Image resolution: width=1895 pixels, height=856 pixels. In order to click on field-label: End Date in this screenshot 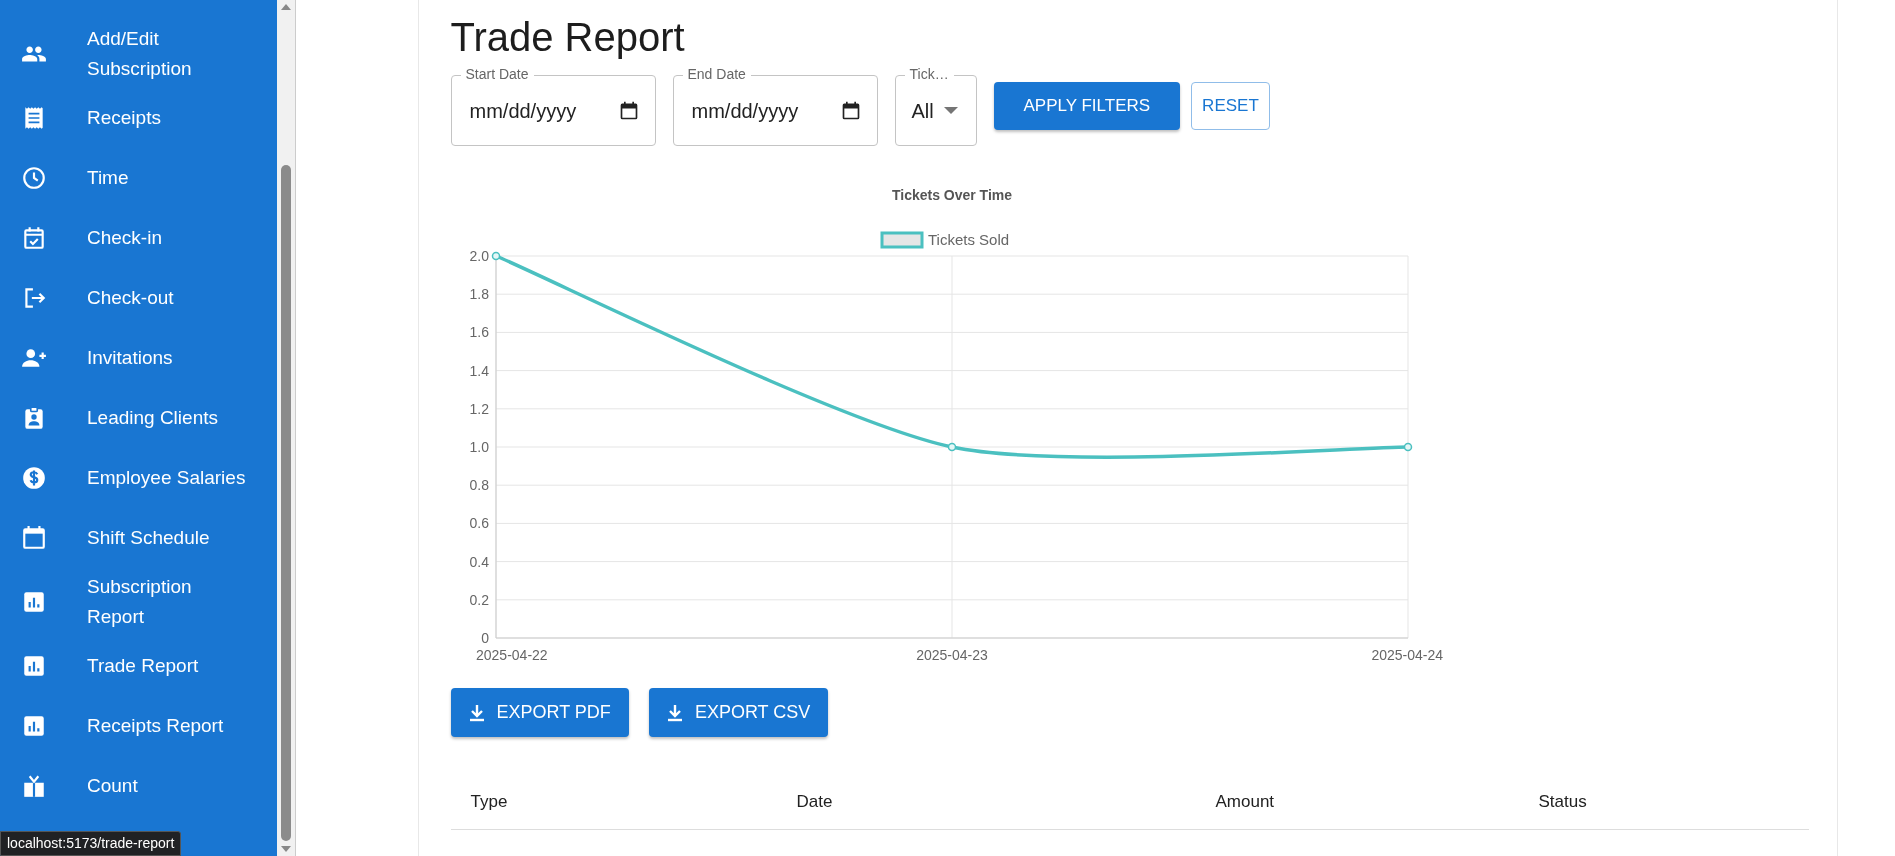, I will do `click(716, 74)`.